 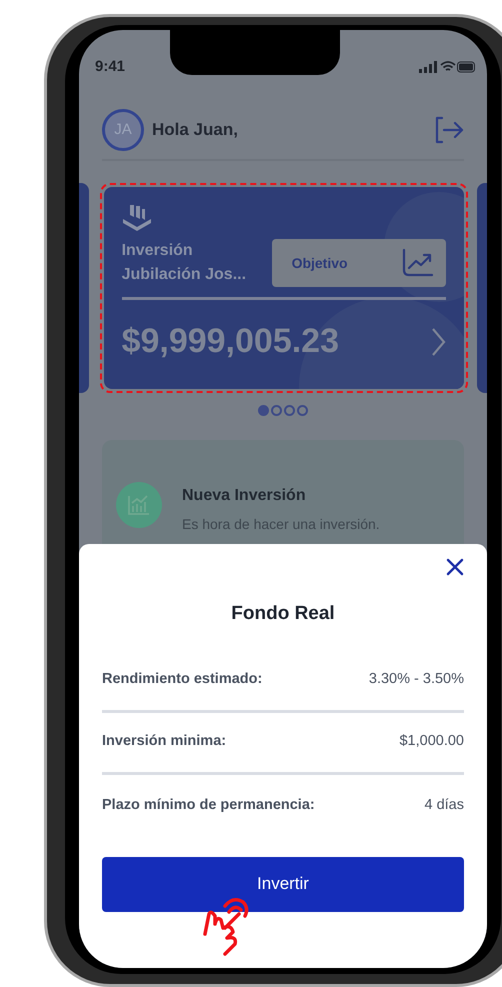 What do you see at coordinates (283, 614) in the screenshot?
I see `sheet-title: Fondo Real` at bounding box center [283, 614].